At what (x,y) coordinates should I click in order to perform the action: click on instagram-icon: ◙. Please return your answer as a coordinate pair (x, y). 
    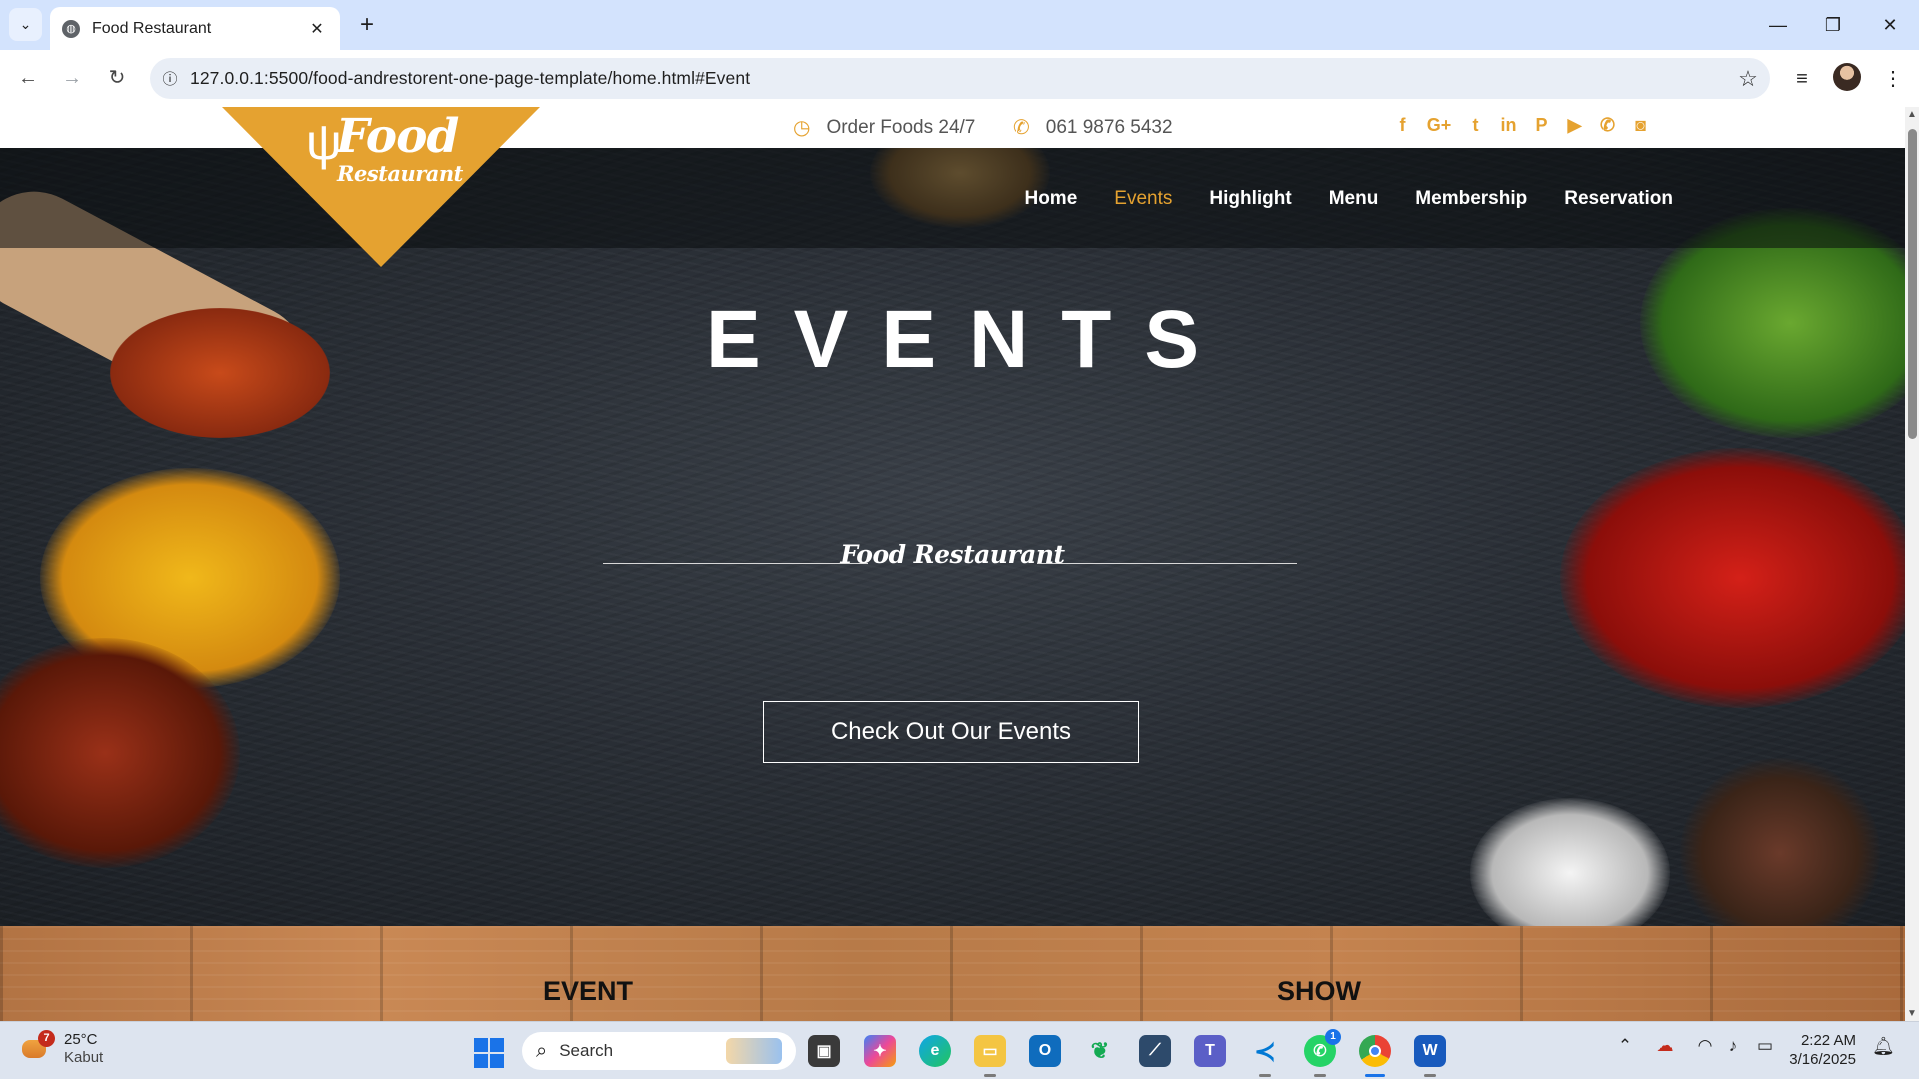
    Looking at the image, I should click on (1640, 125).